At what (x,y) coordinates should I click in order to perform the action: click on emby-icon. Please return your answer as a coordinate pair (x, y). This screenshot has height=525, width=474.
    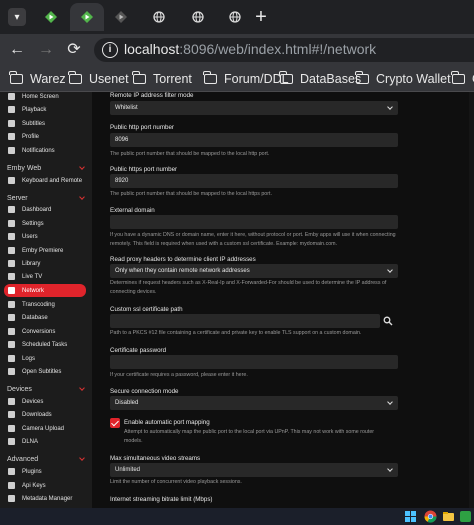
    Looking at the image, I should click on (87, 17).